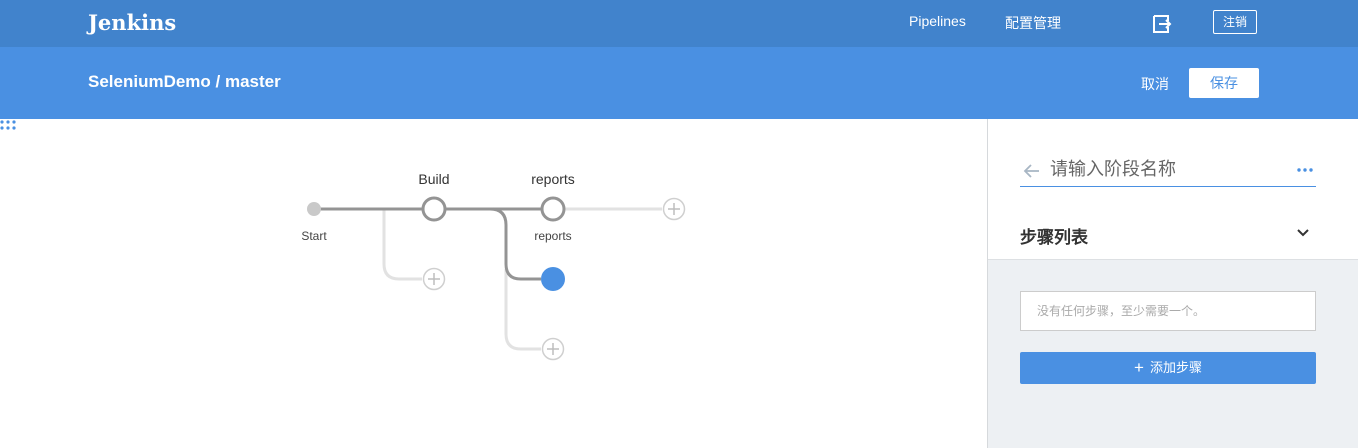  Describe the element at coordinates (1170, 169) in the screenshot. I see `stage-name-input` at that location.